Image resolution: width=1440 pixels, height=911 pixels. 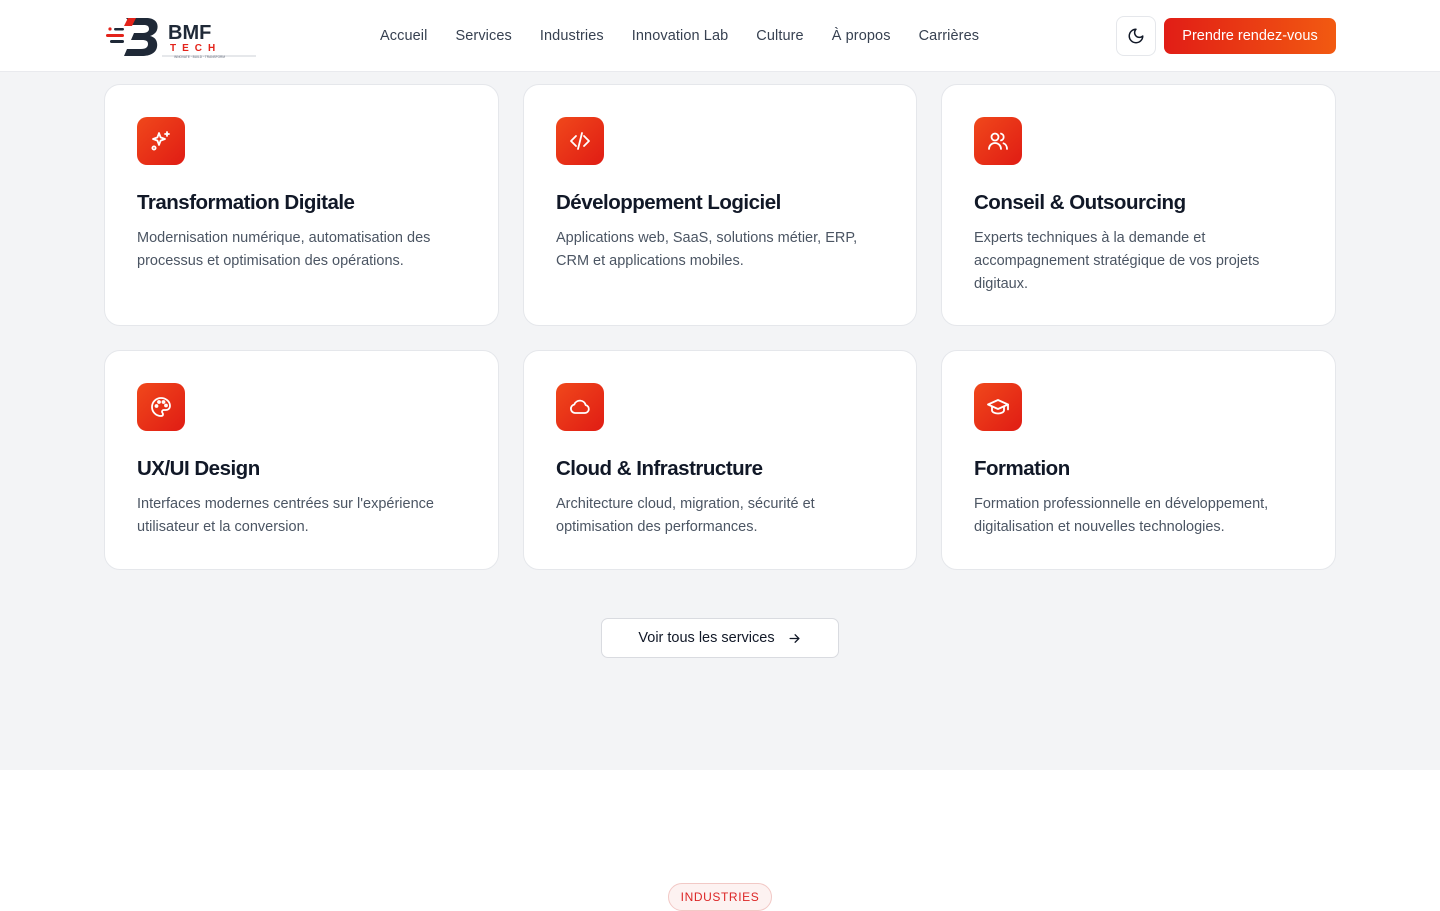 I want to click on sparkles-icon, so click(x=160, y=141).